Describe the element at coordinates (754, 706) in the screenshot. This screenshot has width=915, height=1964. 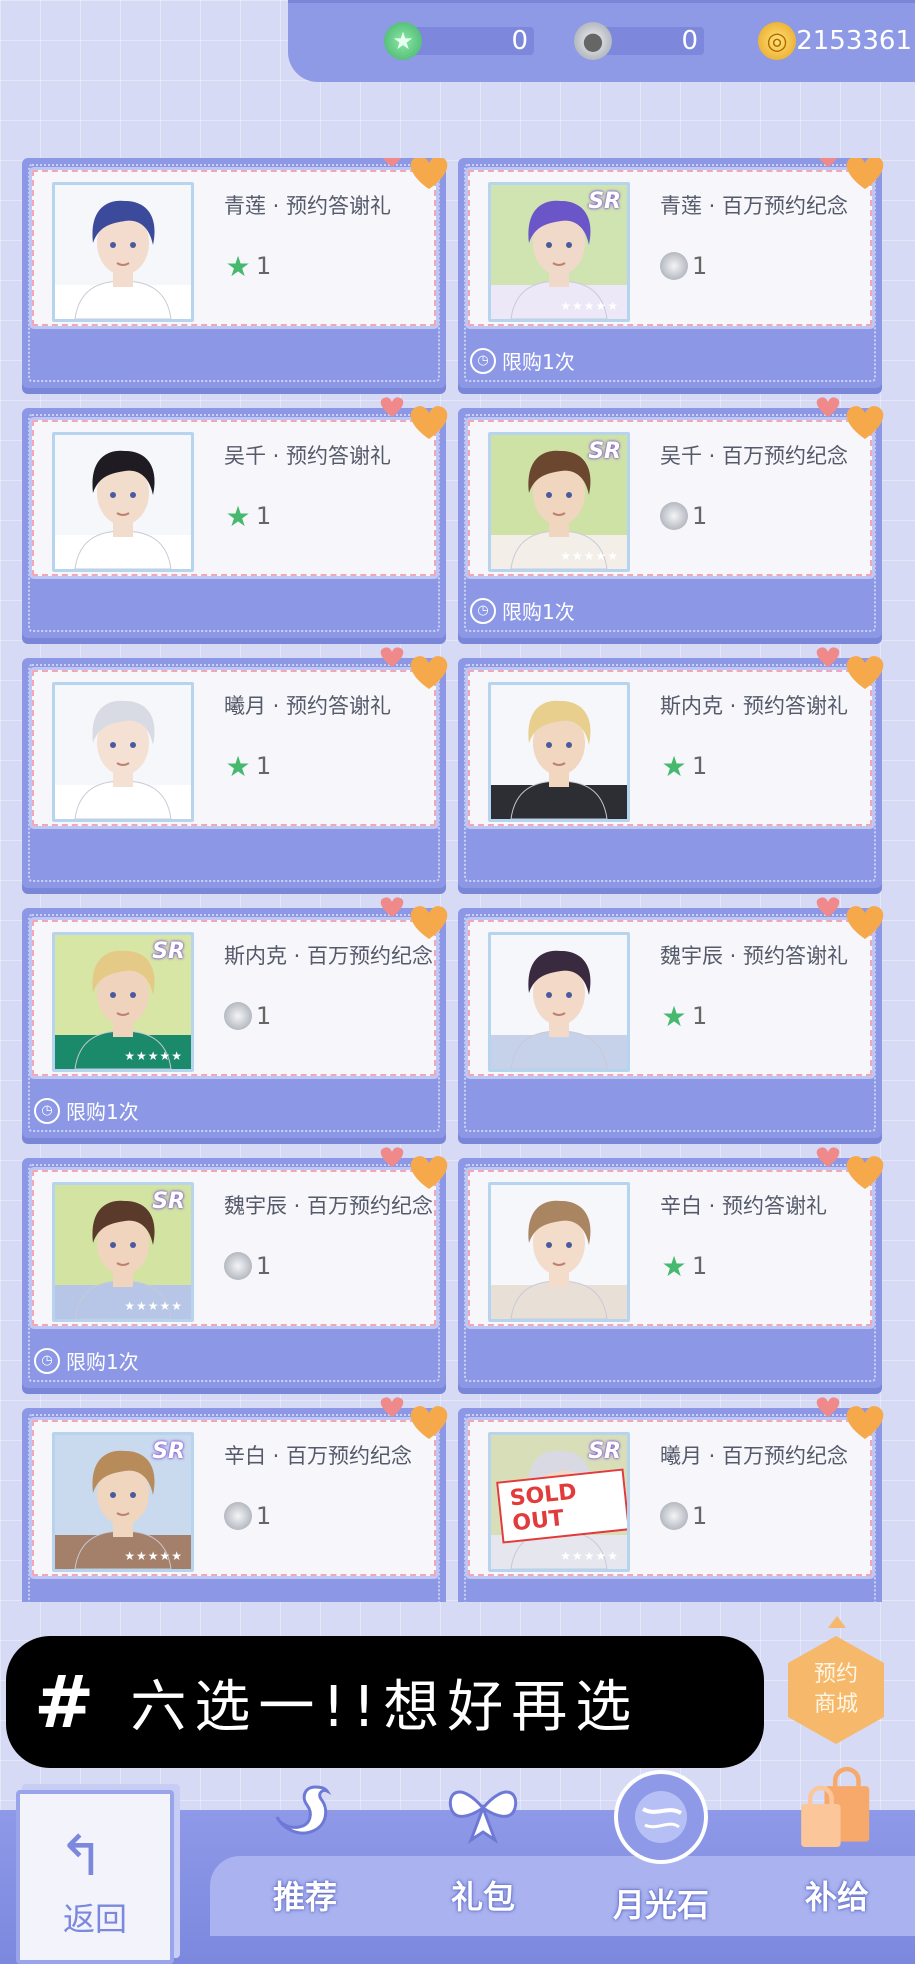
I see `item-name: 斯内克 · 预约答谢礼` at that location.